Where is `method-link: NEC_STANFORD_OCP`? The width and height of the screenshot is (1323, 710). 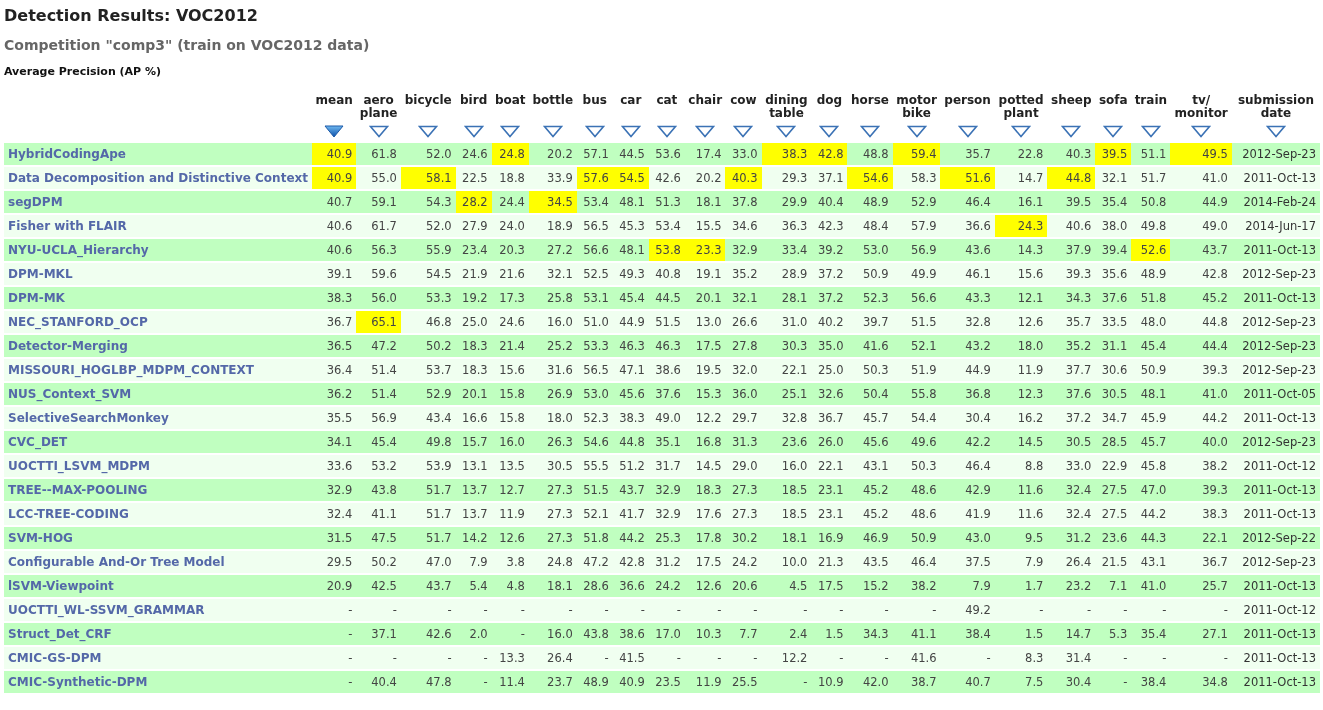 method-link: NEC_STANFORD_OCP is located at coordinates (78, 322).